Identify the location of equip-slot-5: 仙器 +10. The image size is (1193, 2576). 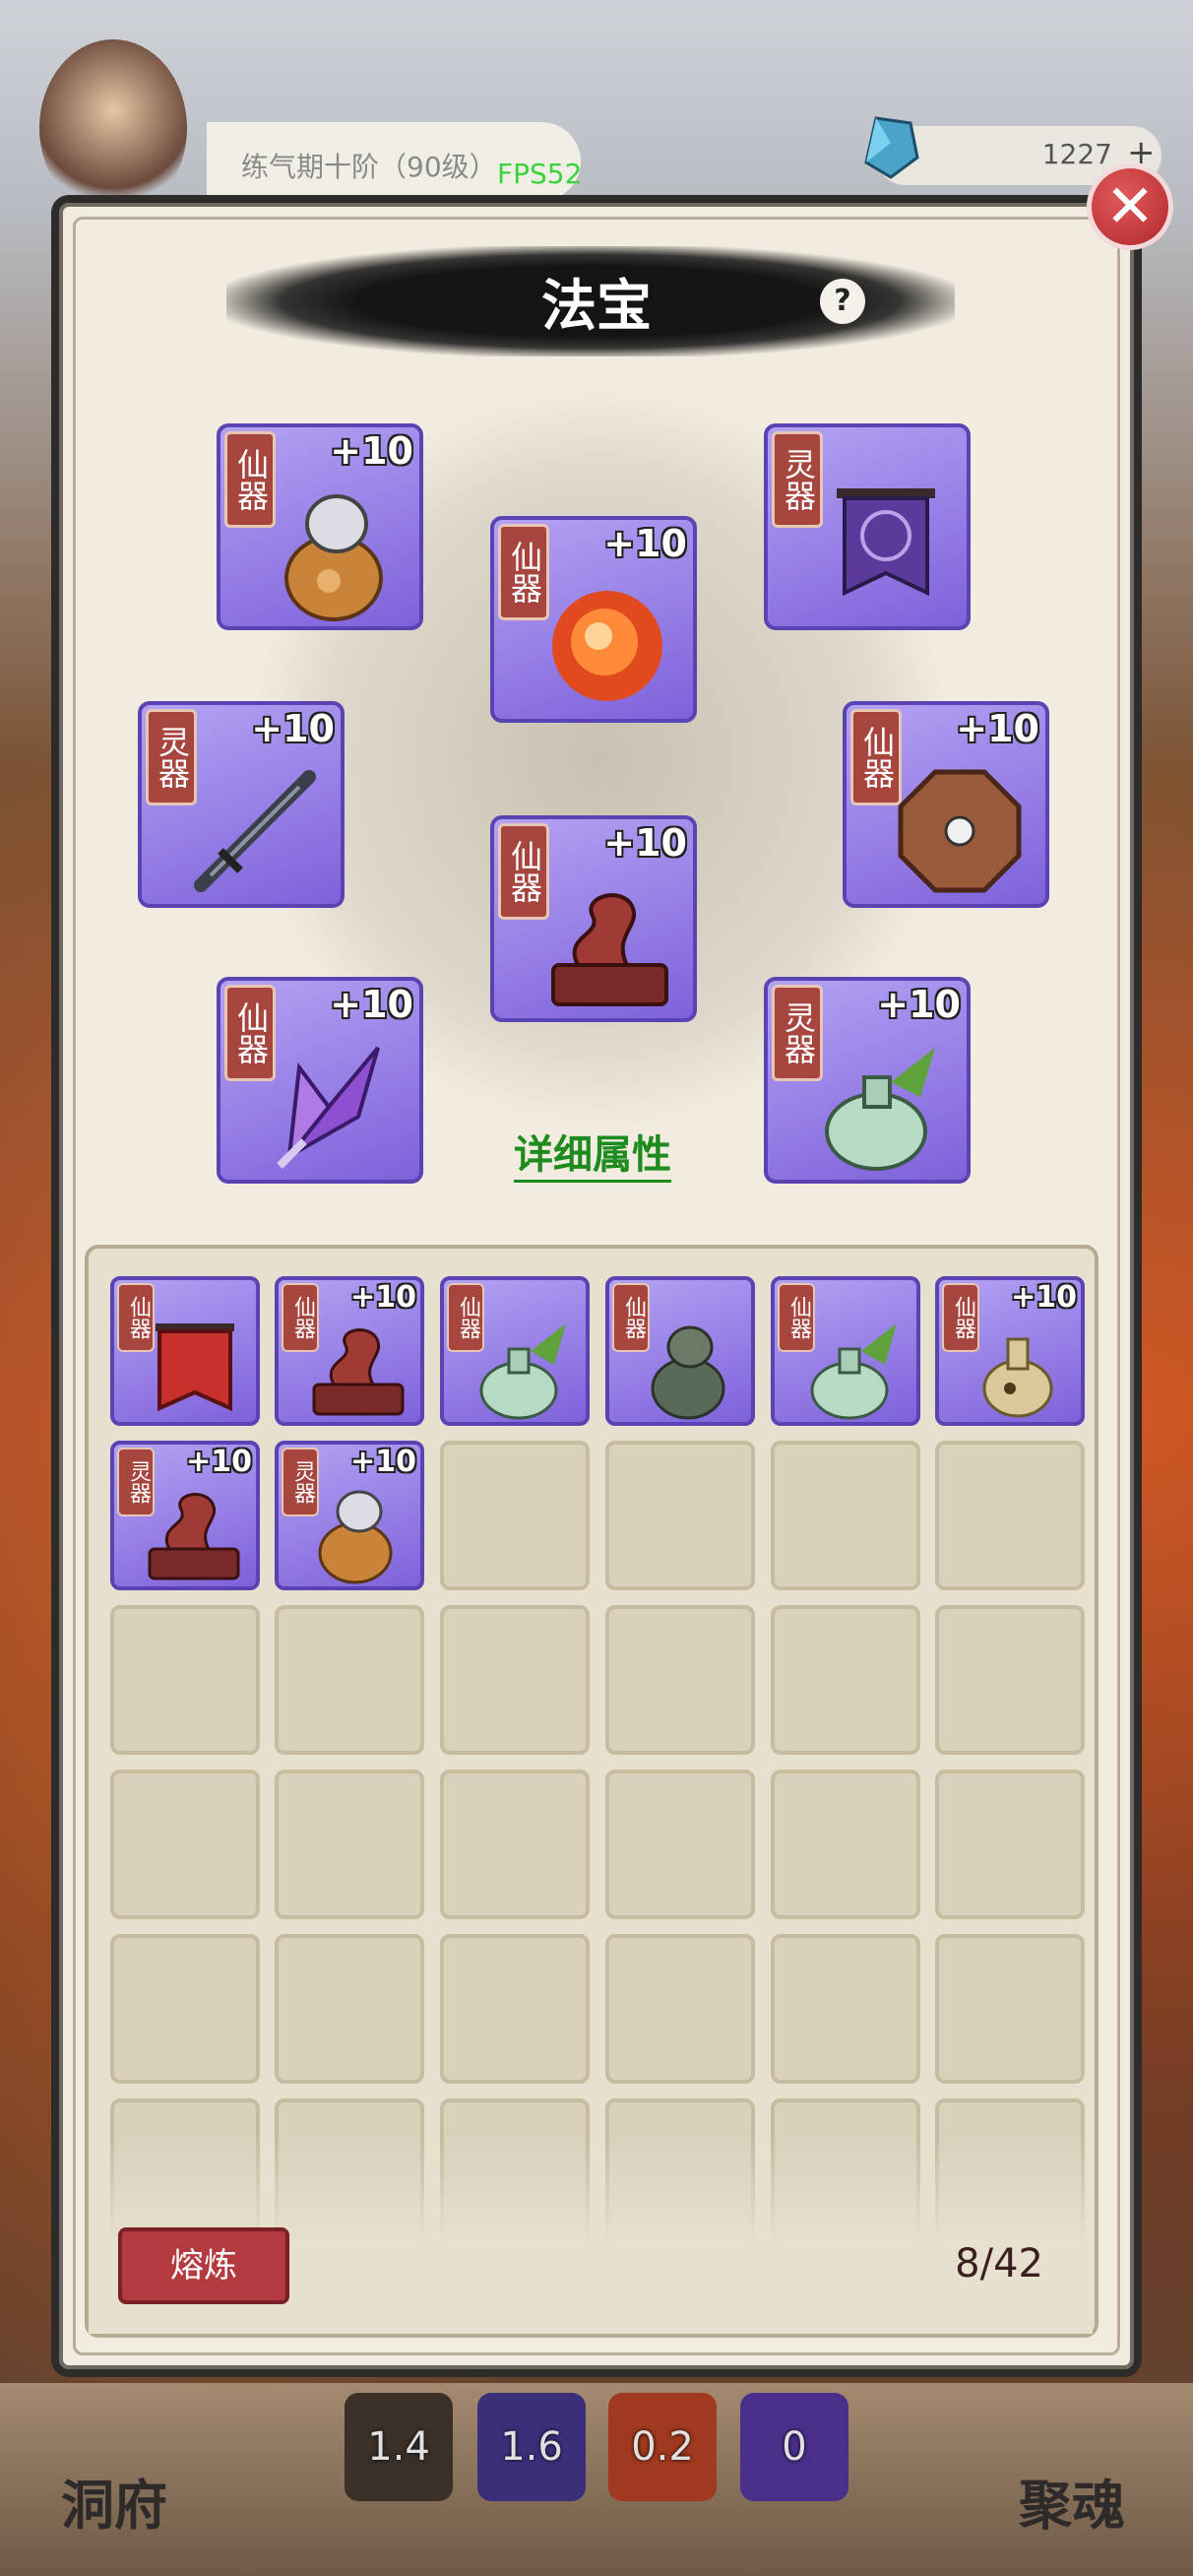
(946, 804).